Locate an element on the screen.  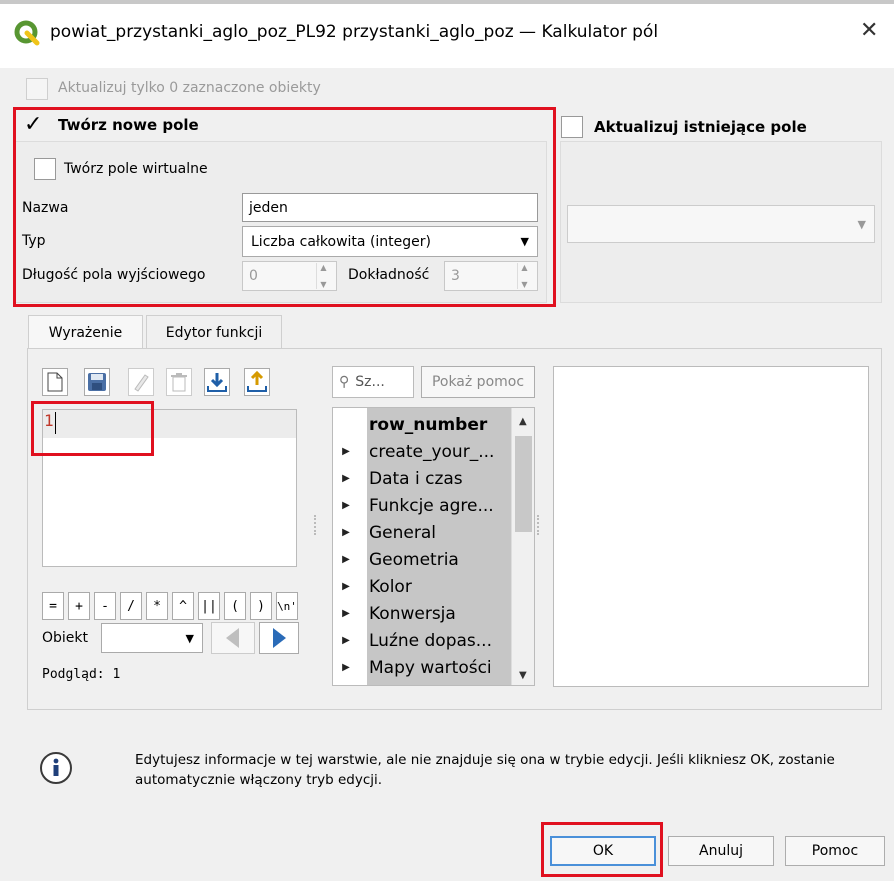
update-existing-checkbox is located at coordinates (572, 127).